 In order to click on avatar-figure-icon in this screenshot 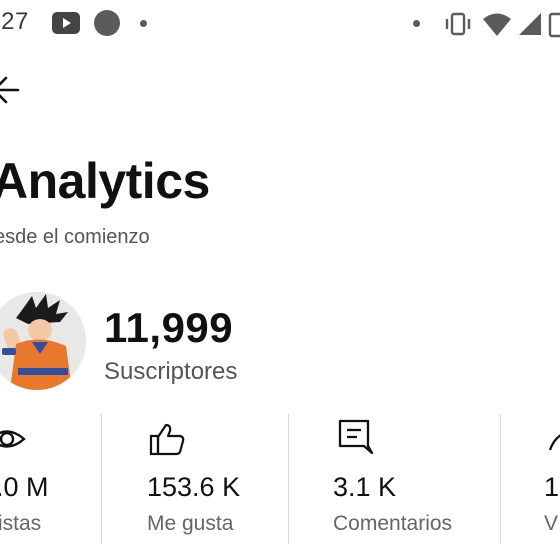, I will do `click(43, 341)`.